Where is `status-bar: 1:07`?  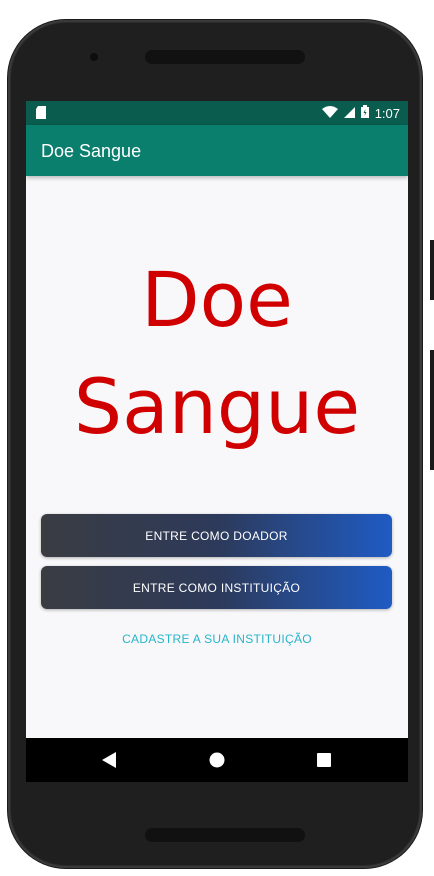
status-bar: 1:07 is located at coordinates (217, 113).